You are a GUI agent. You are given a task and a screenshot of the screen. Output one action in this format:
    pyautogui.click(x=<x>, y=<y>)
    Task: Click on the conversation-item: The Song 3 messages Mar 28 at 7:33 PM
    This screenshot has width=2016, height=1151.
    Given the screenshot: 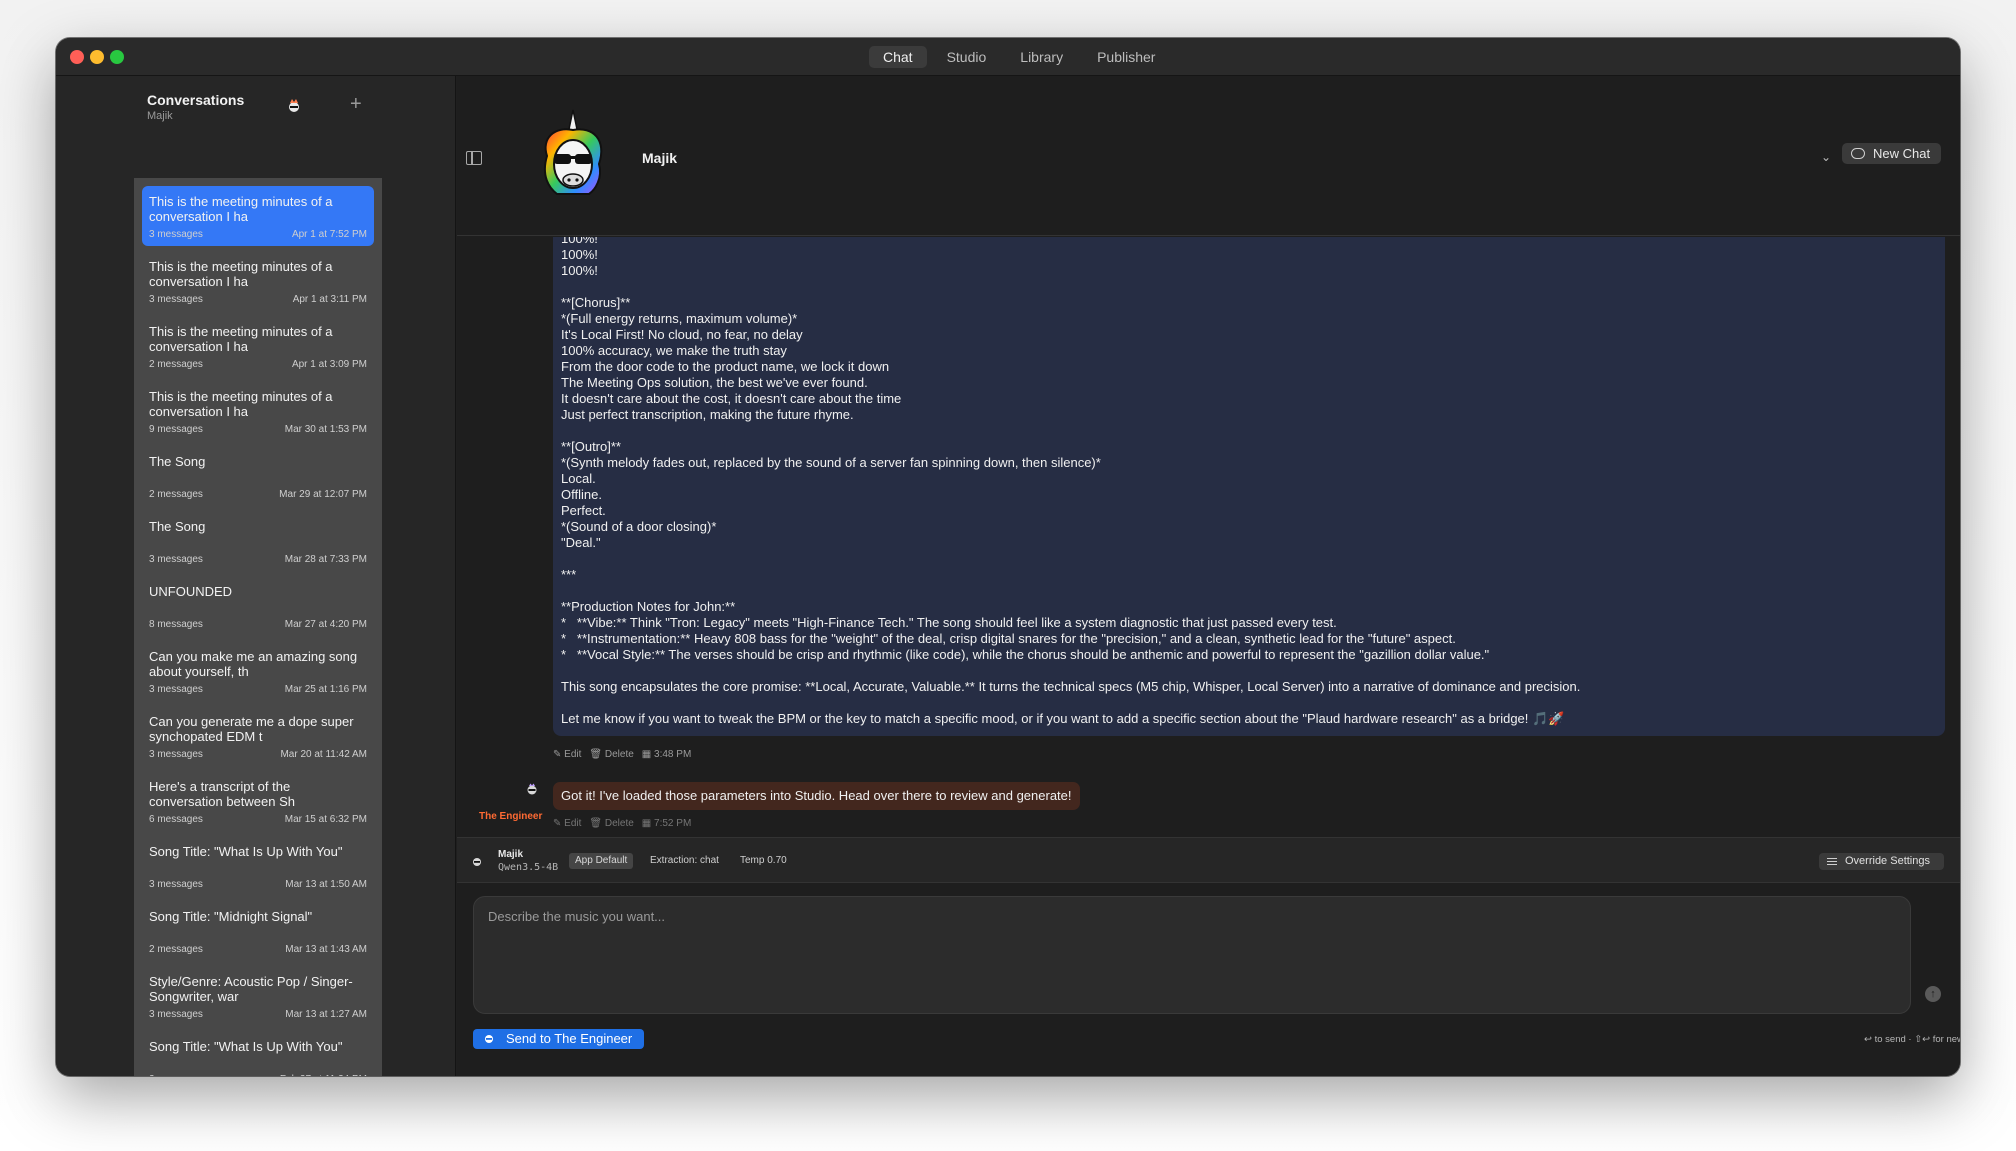 What is the action you would take?
    pyautogui.click(x=258, y=541)
    